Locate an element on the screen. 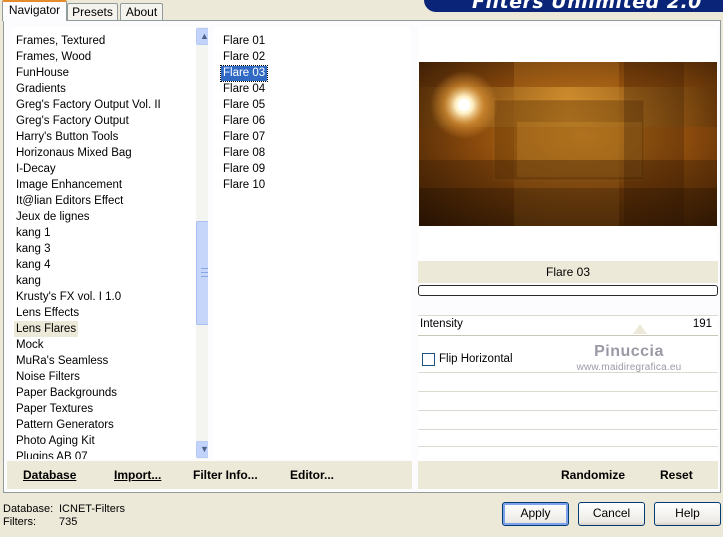 This screenshot has height=537, width=723. category-item: Krusty's FX vol. I 1.0 is located at coordinates (68, 297).